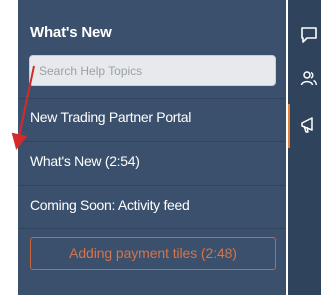 The height and width of the screenshot is (295, 321). What do you see at coordinates (71, 32) in the screenshot?
I see `panel-title: What's New` at bounding box center [71, 32].